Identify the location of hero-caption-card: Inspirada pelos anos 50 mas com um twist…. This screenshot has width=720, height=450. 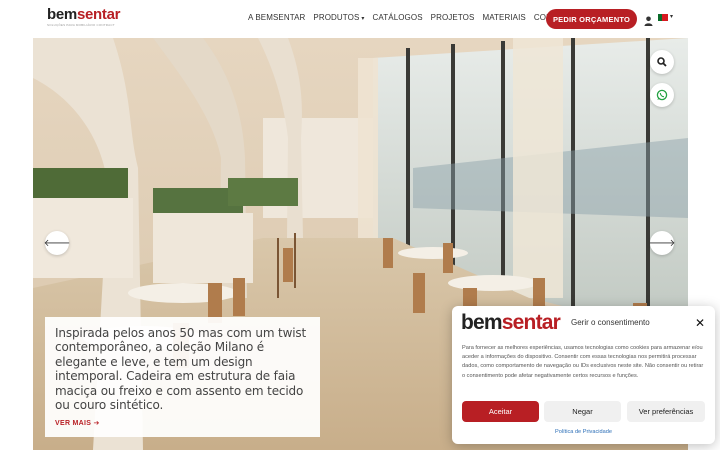
(182, 377).